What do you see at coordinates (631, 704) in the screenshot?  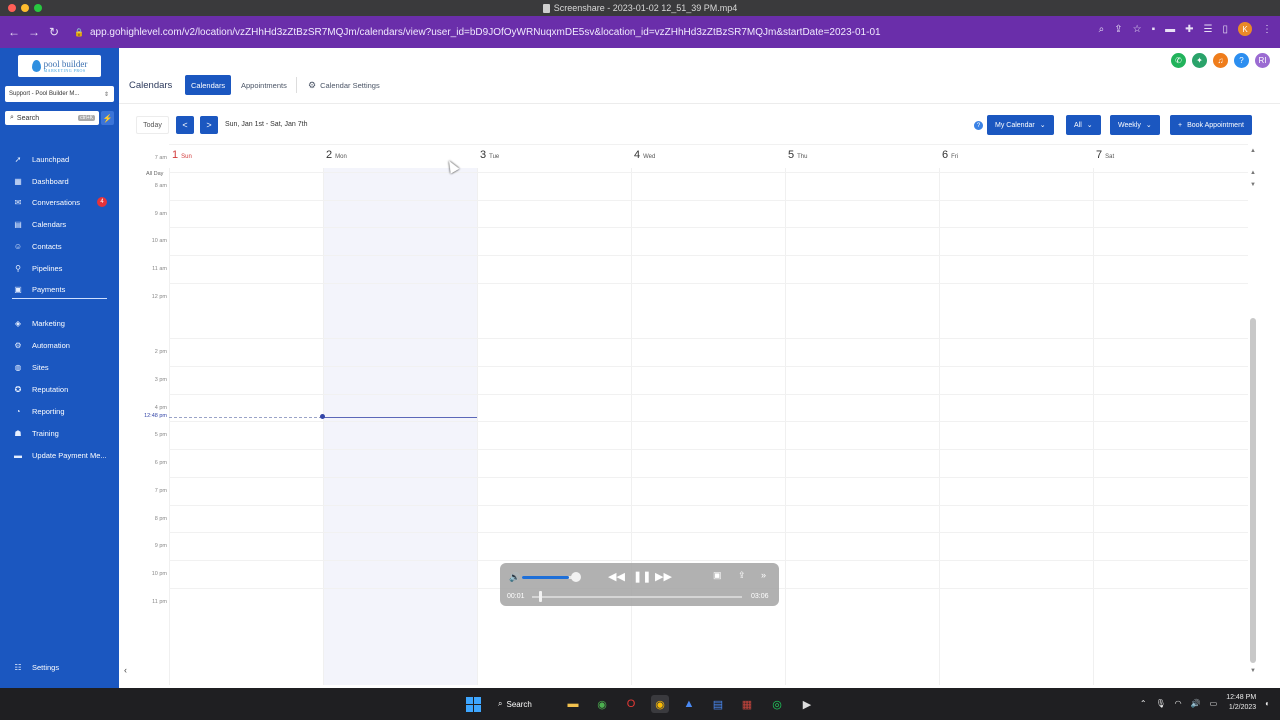 I see `opera-icon: O` at bounding box center [631, 704].